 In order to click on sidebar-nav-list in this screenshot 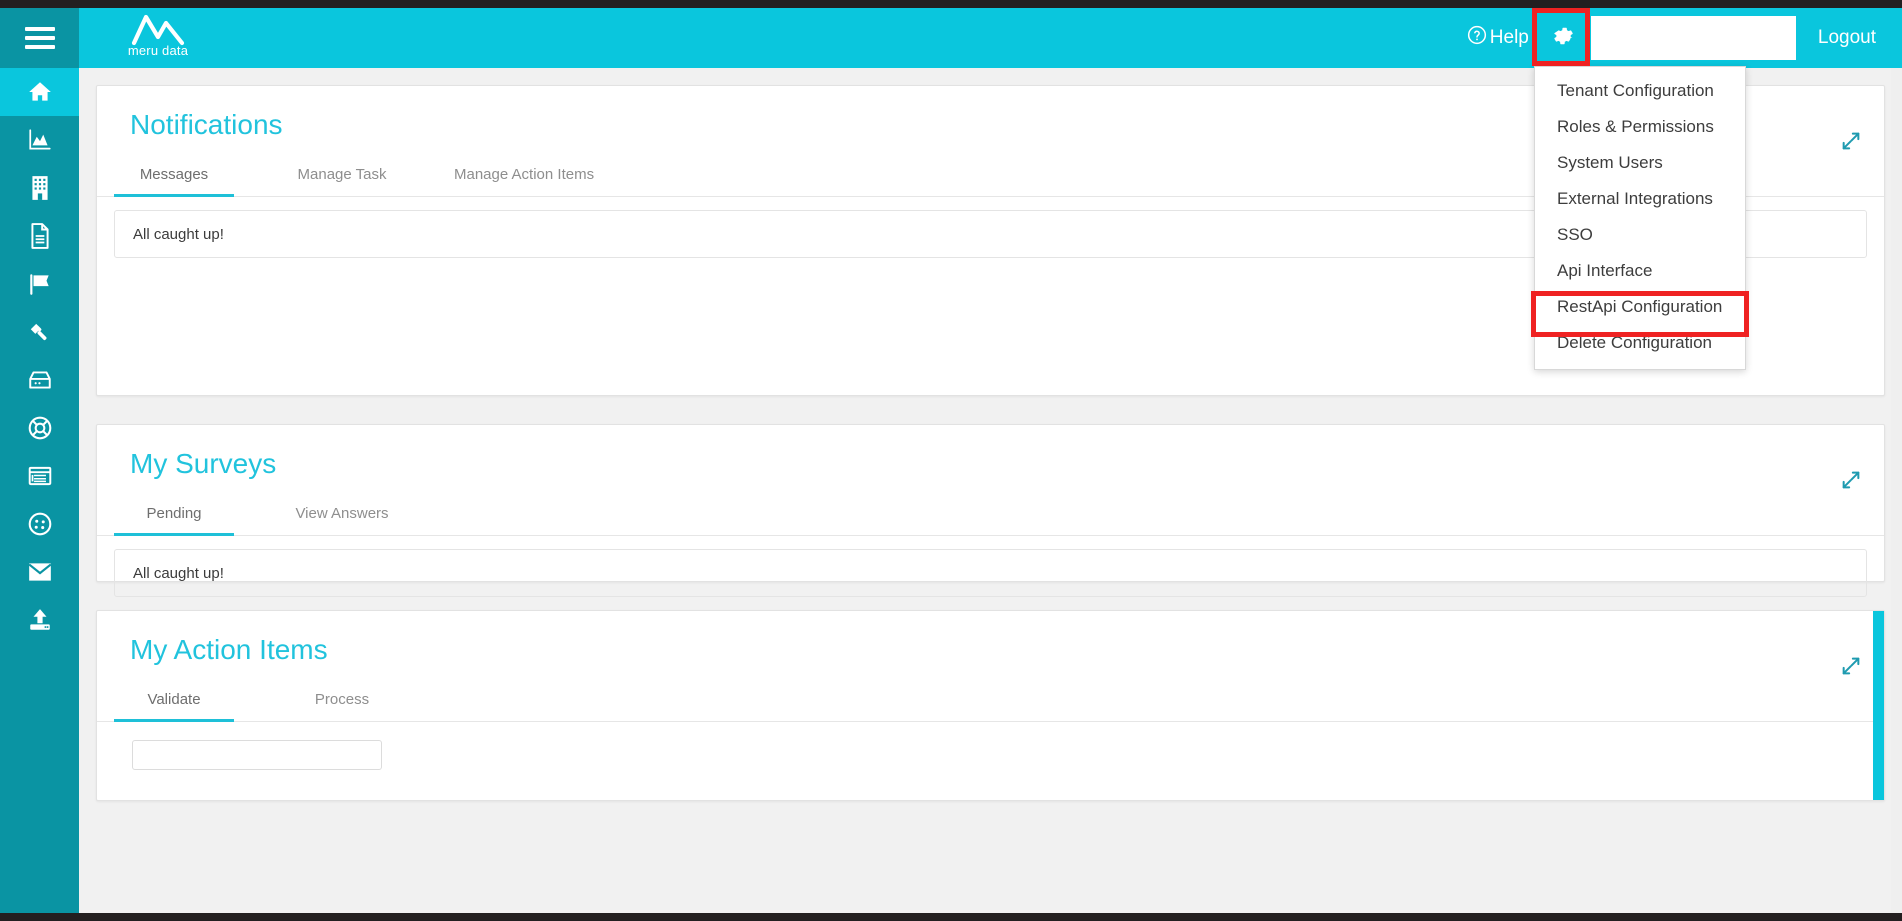, I will do `click(39, 356)`.